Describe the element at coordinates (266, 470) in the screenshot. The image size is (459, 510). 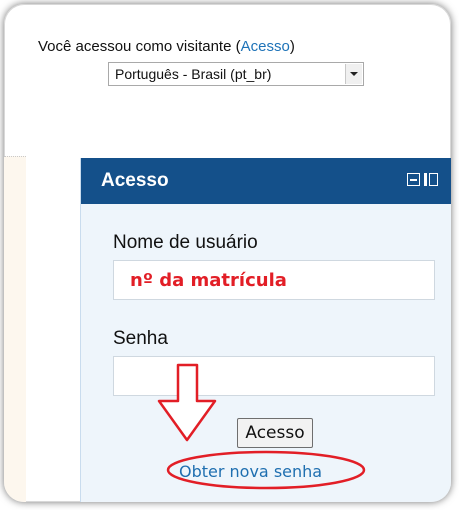
I see `highlight-ellipse-annotation` at that location.